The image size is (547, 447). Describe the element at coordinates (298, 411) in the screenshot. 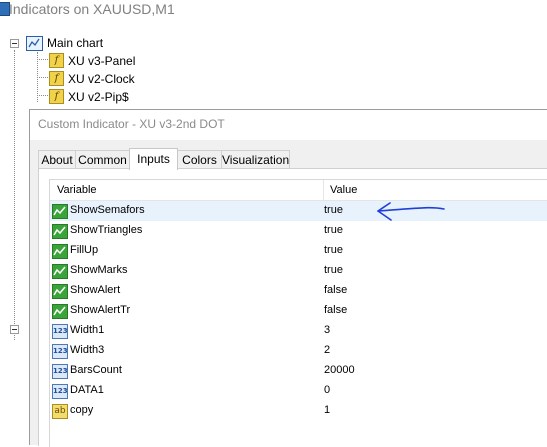

I see `table-row: ab copy 1` at that location.